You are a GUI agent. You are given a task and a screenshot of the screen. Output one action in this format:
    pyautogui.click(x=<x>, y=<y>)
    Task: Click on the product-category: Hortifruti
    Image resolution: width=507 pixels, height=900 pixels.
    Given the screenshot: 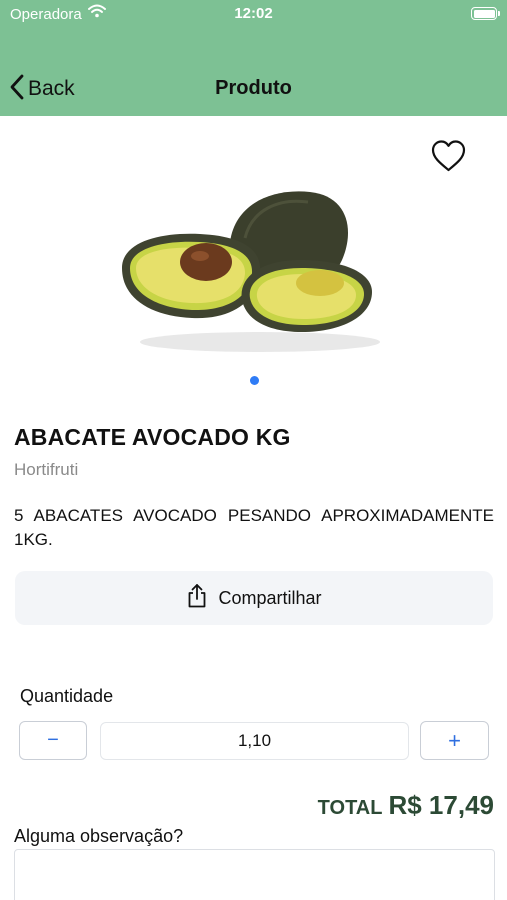 What is the action you would take?
    pyautogui.click(x=46, y=469)
    